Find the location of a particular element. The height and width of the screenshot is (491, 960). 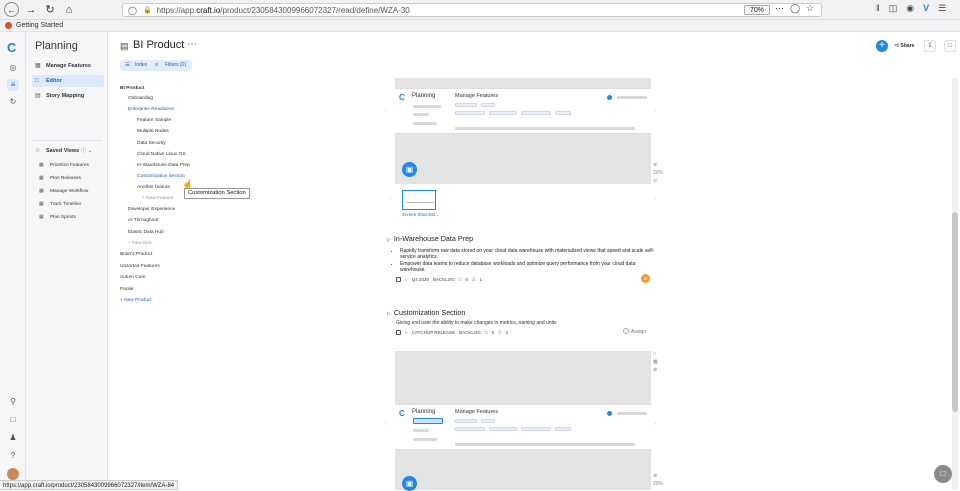

zoom-out-icon: ⊖ is located at coordinates (655, 181).